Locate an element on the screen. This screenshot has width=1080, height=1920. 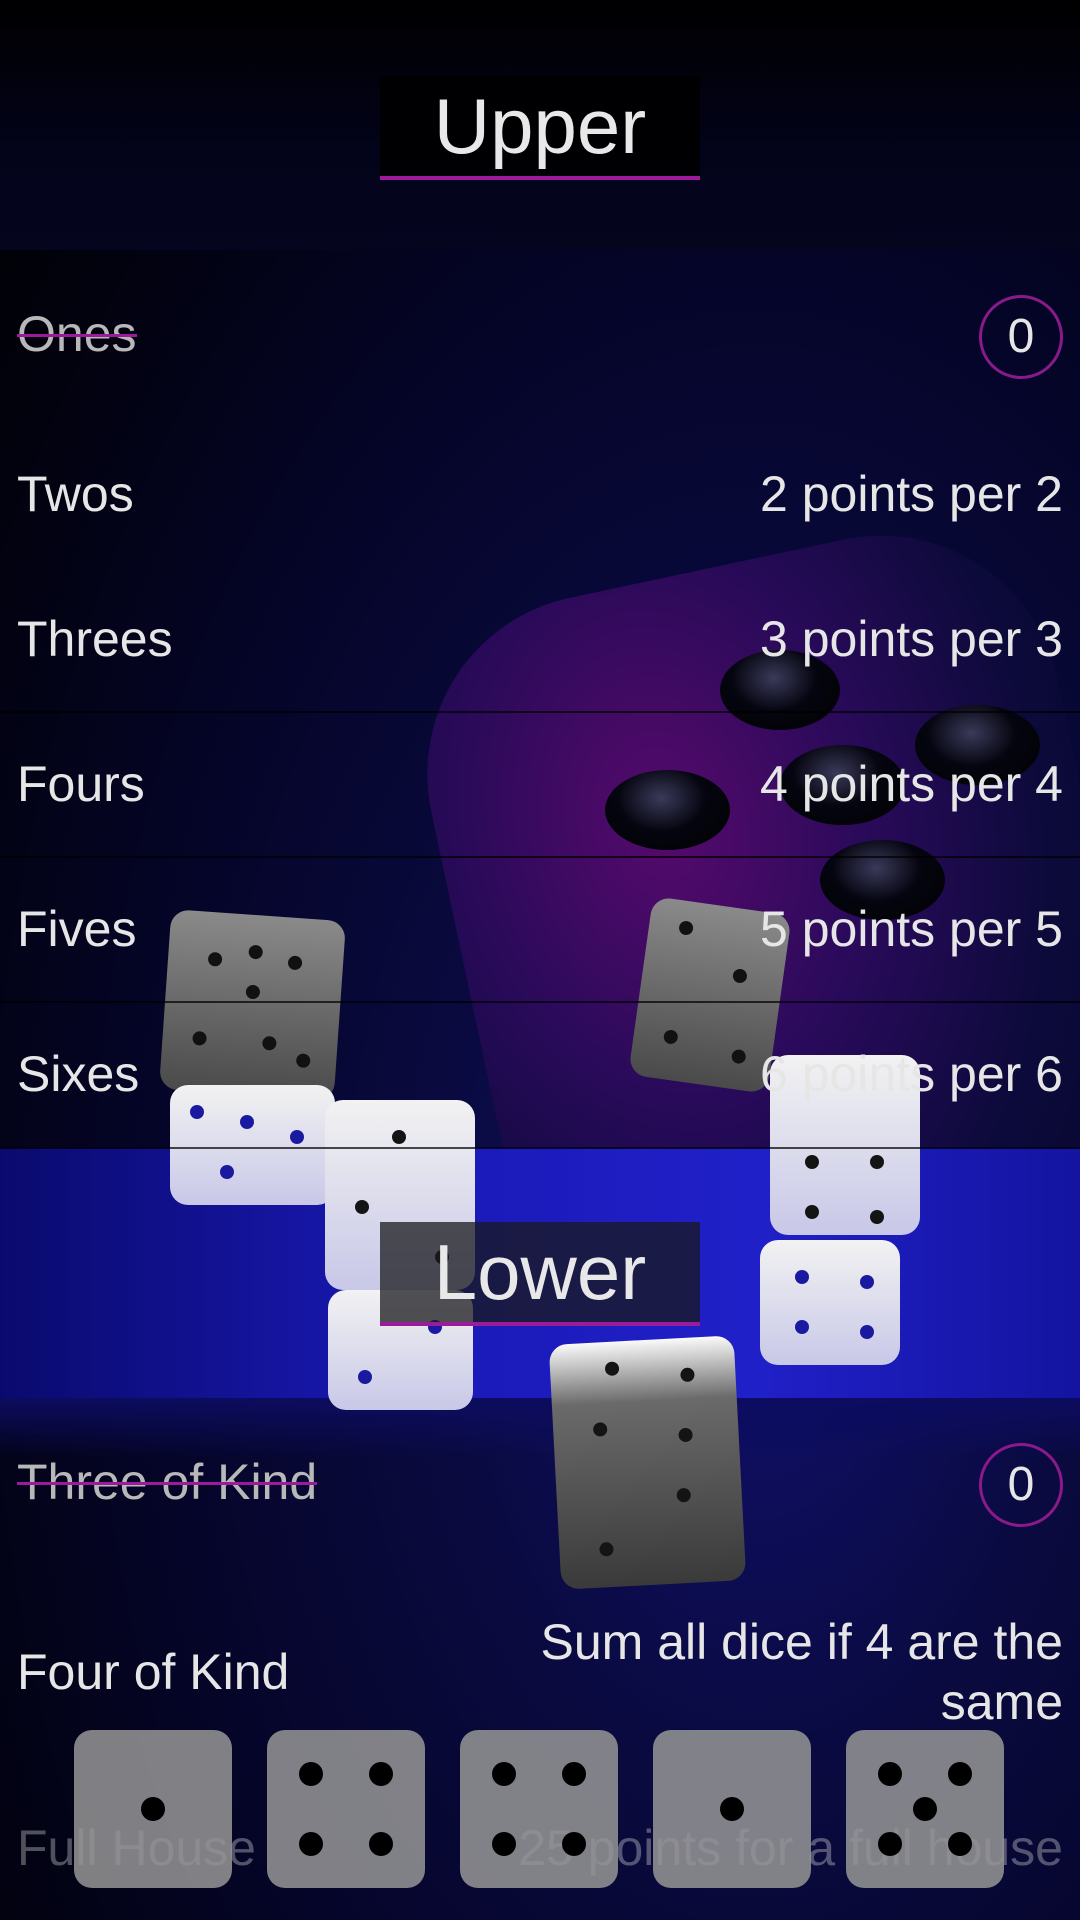
die-4-button is located at coordinates (732, 1809).